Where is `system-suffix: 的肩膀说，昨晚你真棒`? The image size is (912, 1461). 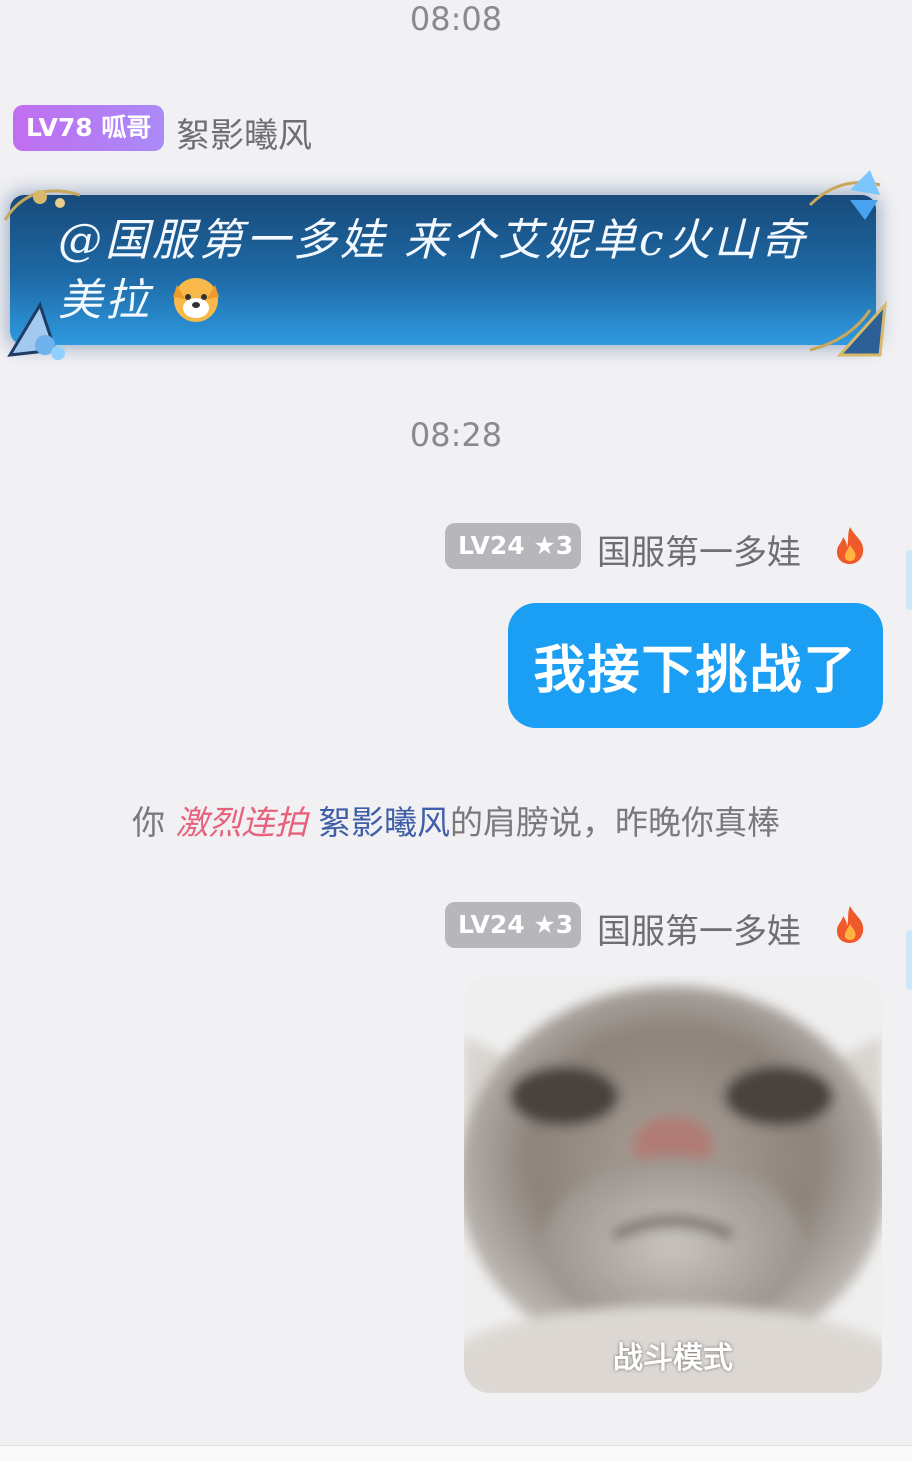 system-suffix: 的肩膀说，昨晚你真棒 is located at coordinates (615, 822).